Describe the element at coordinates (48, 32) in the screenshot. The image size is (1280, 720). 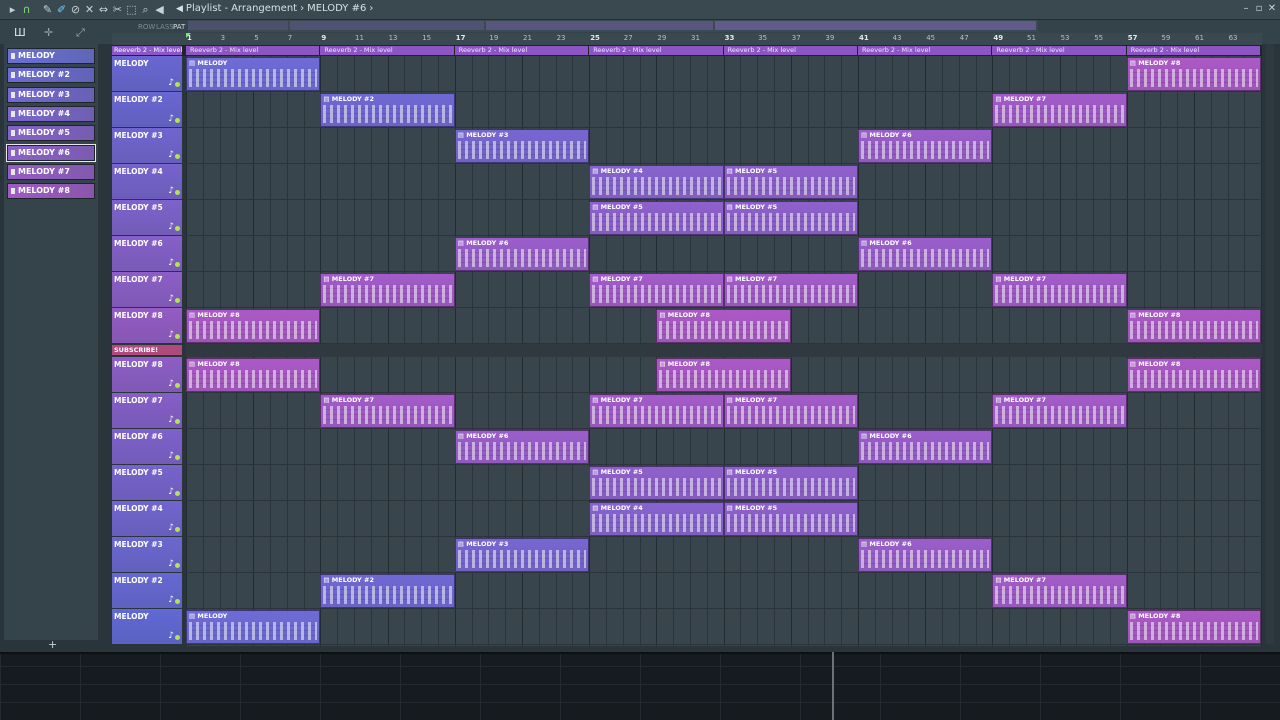
I see `cross-icon: ✛` at that location.